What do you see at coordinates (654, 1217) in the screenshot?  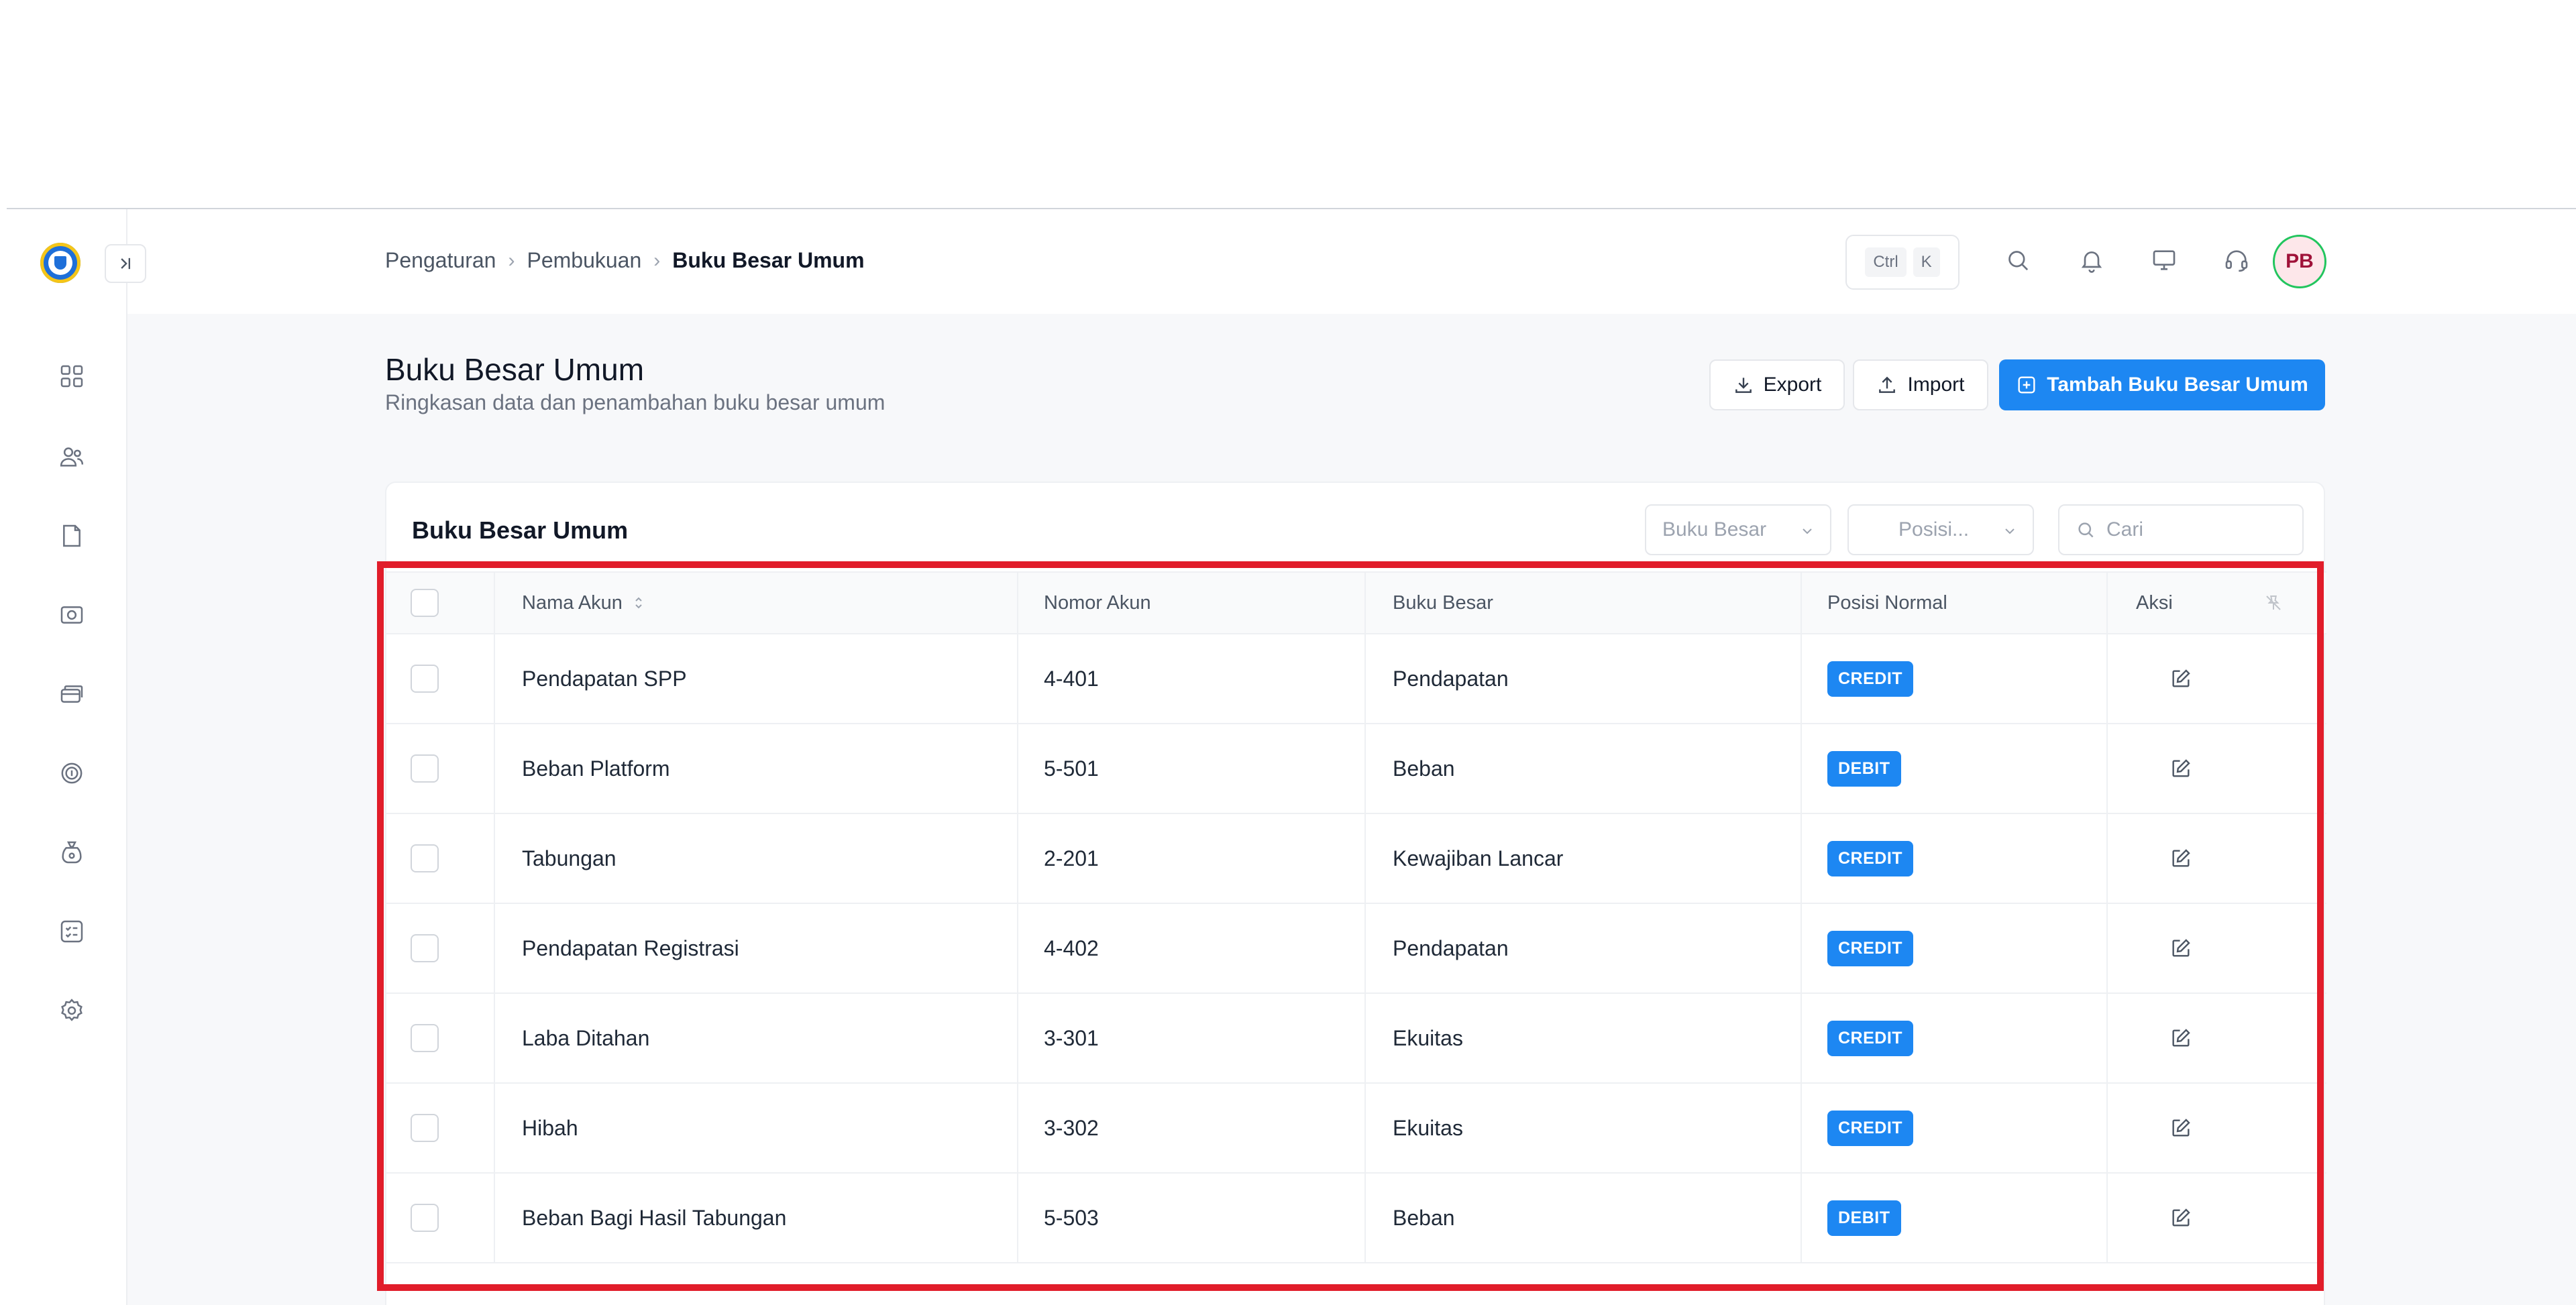 I see `cell-nama-akun: Beban Bagi Hasil Tabungan` at bounding box center [654, 1217].